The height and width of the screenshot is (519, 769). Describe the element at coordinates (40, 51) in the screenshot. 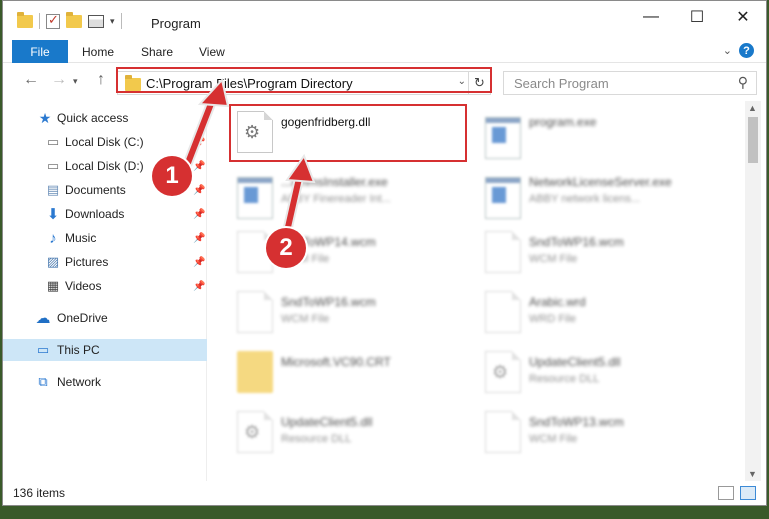

I see `tab-file: File` at that location.